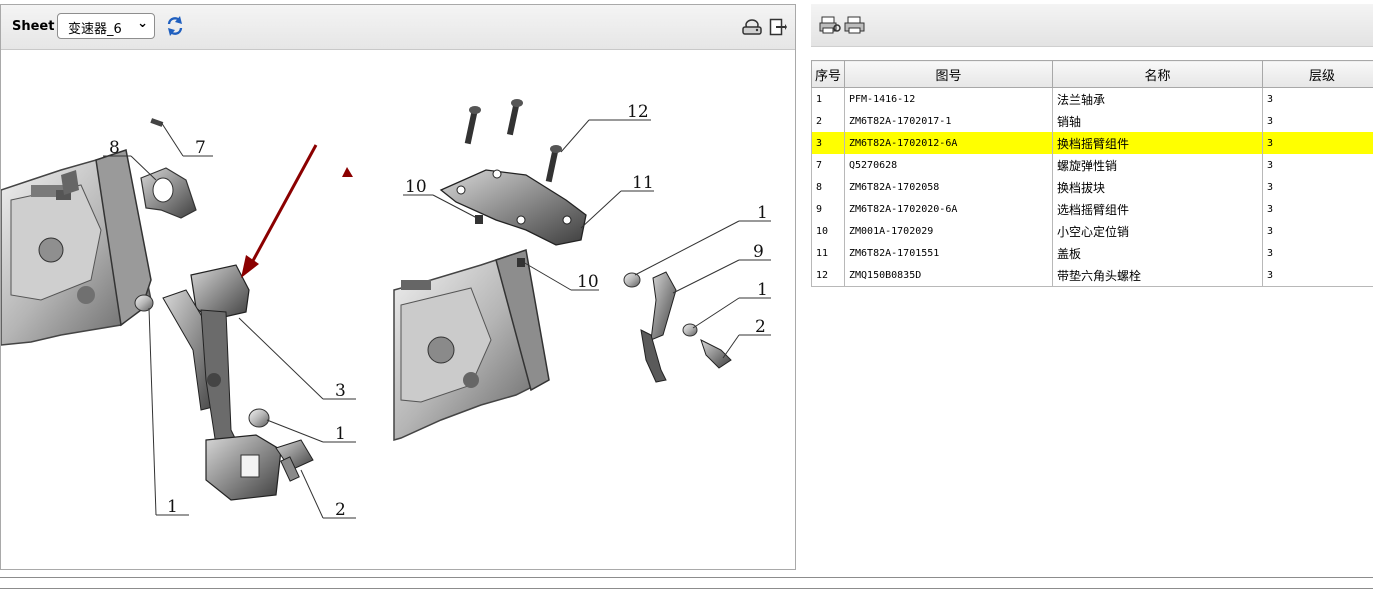 Image resolution: width=1373 pixels, height=593 pixels. What do you see at coordinates (175, 26) in the screenshot?
I see `refresh-icon` at bounding box center [175, 26].